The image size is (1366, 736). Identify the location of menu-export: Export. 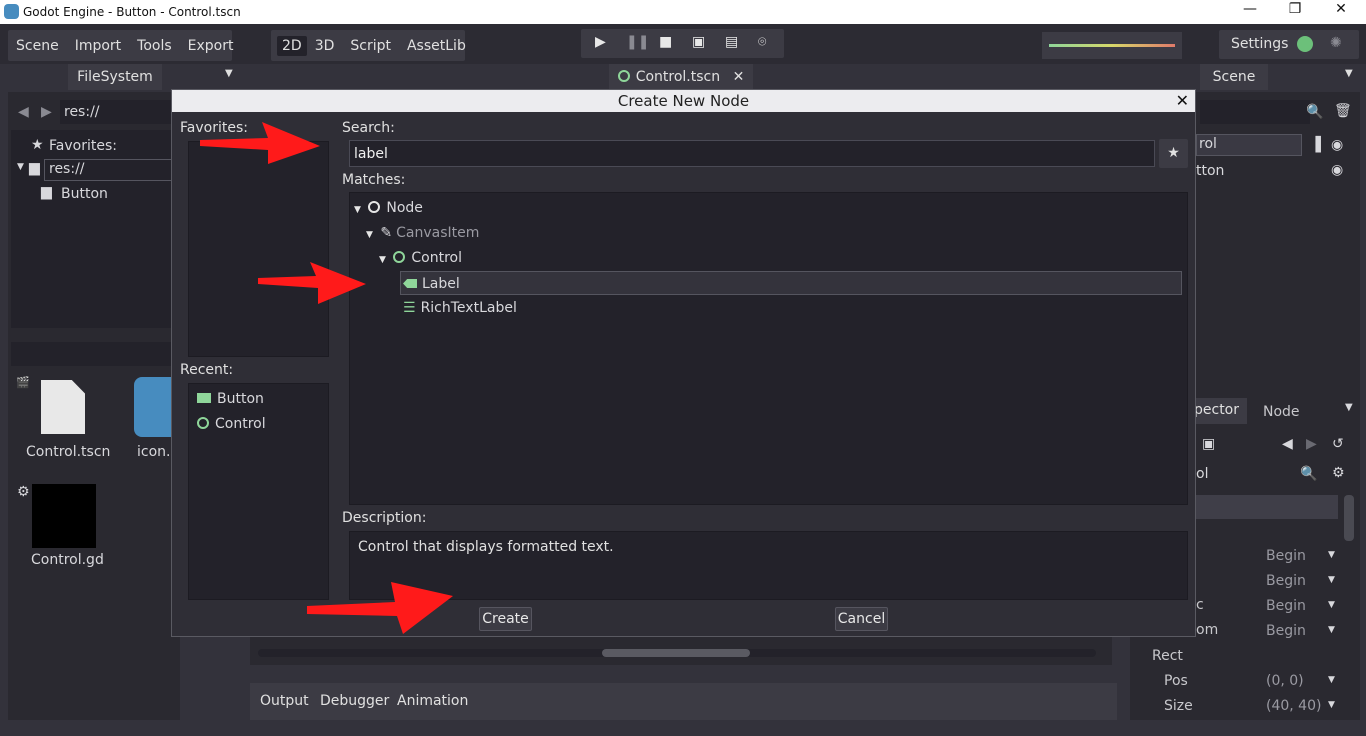
(211, 46).